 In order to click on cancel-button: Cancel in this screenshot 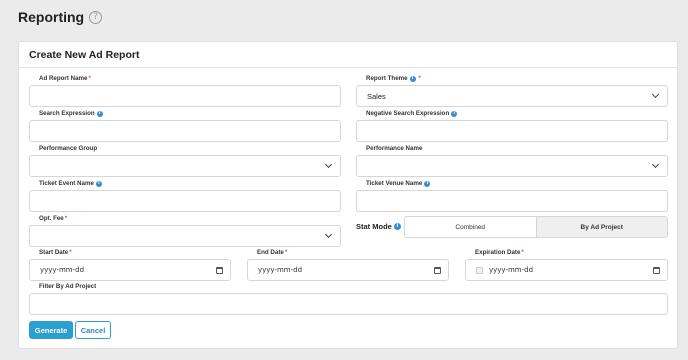, I will do `click(93, 330)`.